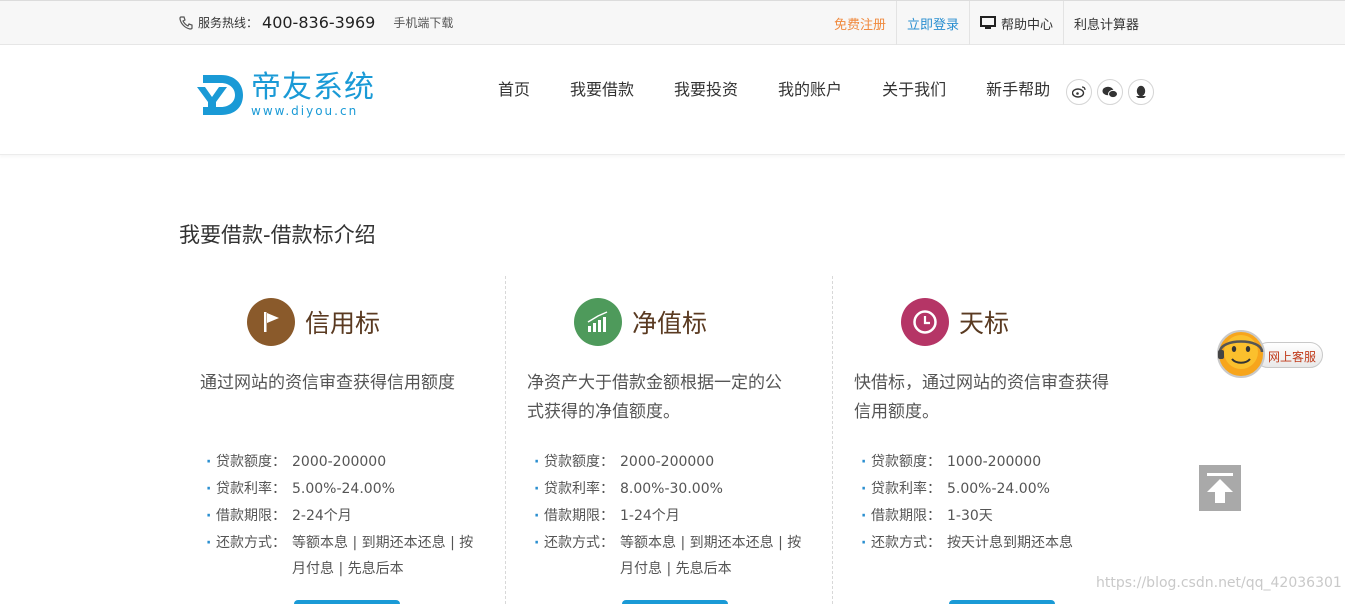 The image size is (1345, 604). I want to click on hotline: 服务热线： 400-836-3969 手机端下载, so click(315, 22).